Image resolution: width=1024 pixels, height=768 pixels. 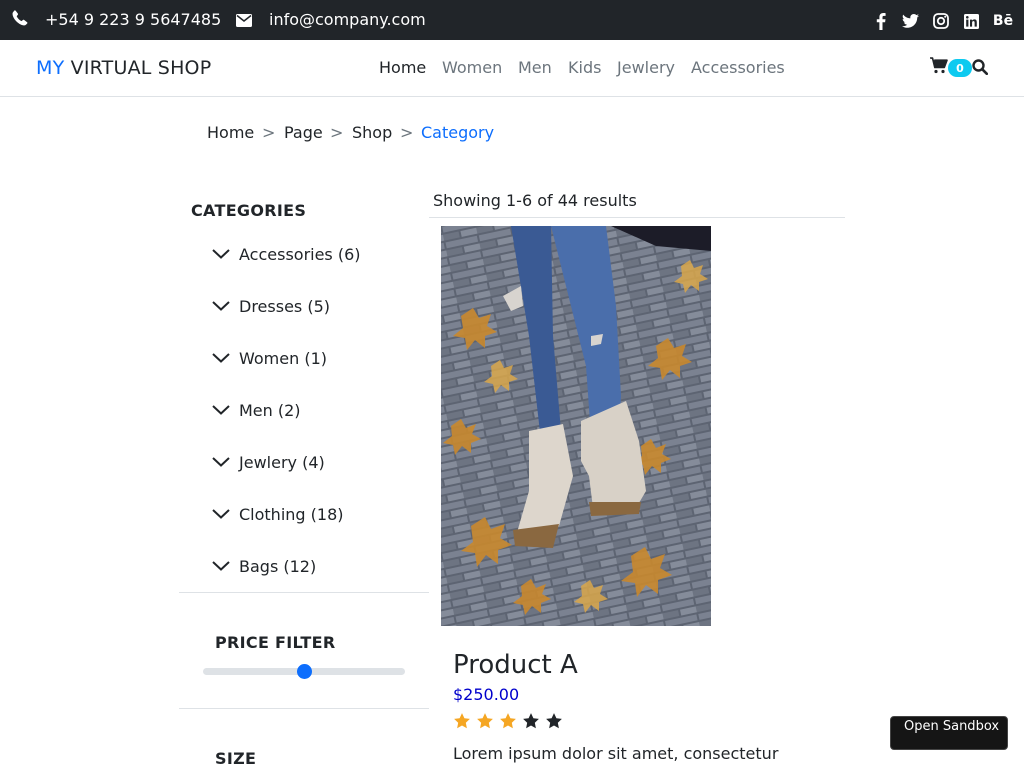 I want to click on price-filter-title: PRICE FILTER, so click(x=275, y=642).